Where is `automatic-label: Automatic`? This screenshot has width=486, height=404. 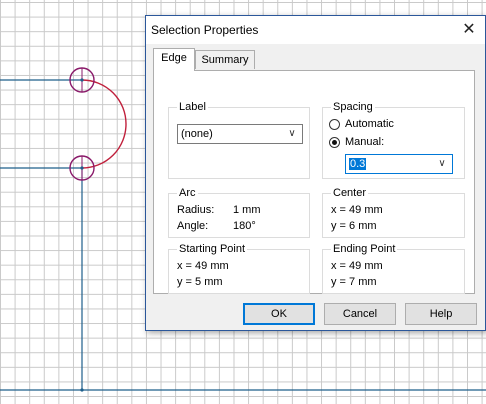
automatic-label: Automatic is located at coordinates (369, 124).